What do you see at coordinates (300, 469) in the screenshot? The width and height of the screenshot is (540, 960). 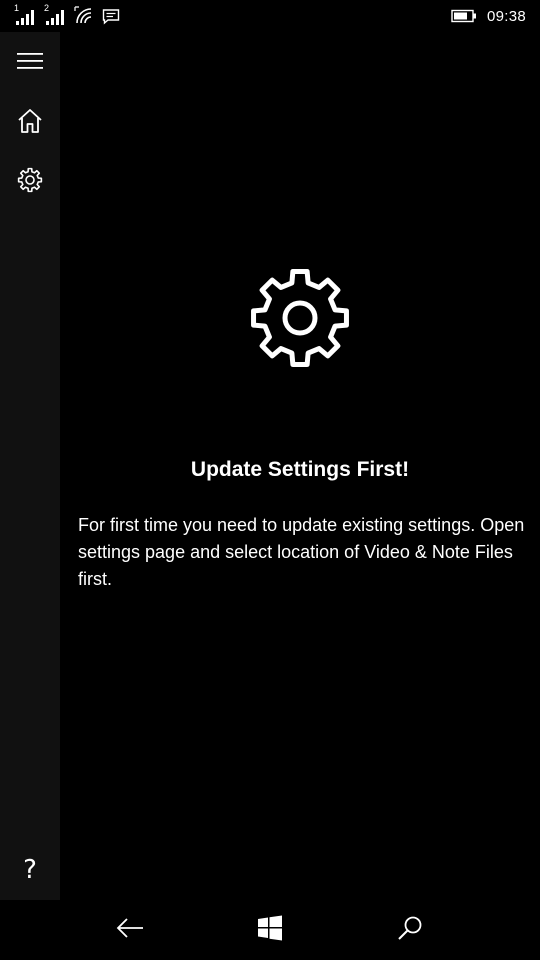 I see `page-title: Update Settings First!` at bounding box center [300, 469].